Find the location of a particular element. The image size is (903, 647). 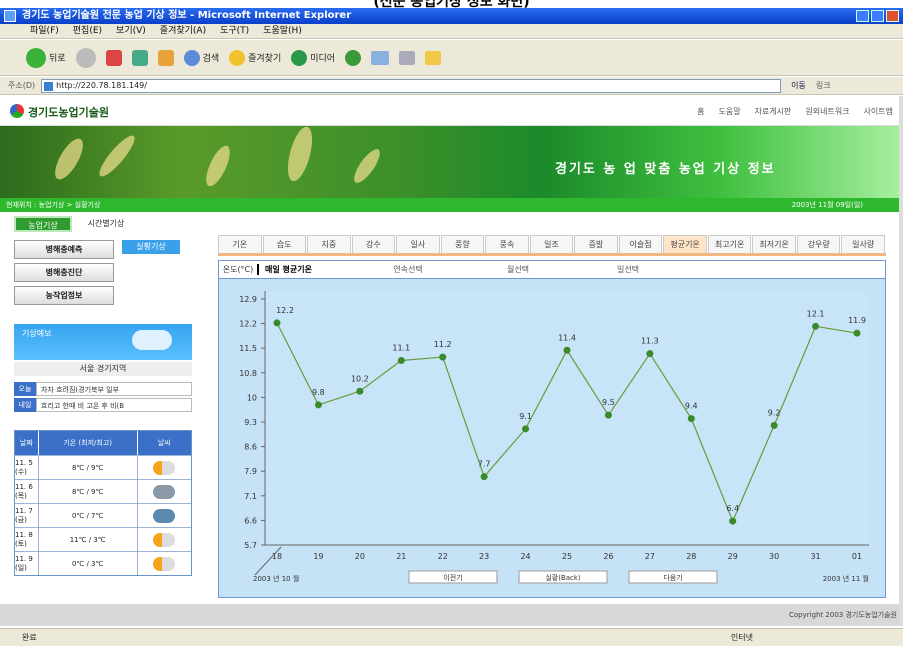

folder-button is located at coordinates (433, 57).